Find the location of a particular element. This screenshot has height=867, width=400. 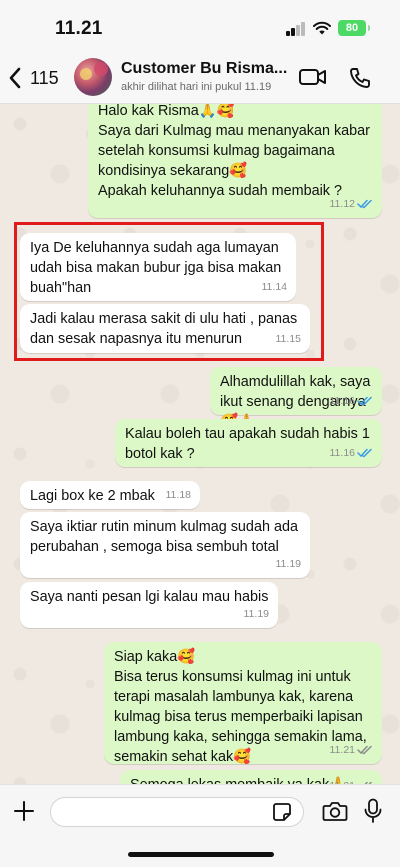

status-time: 11.21 is located at coordinates (79, 28).